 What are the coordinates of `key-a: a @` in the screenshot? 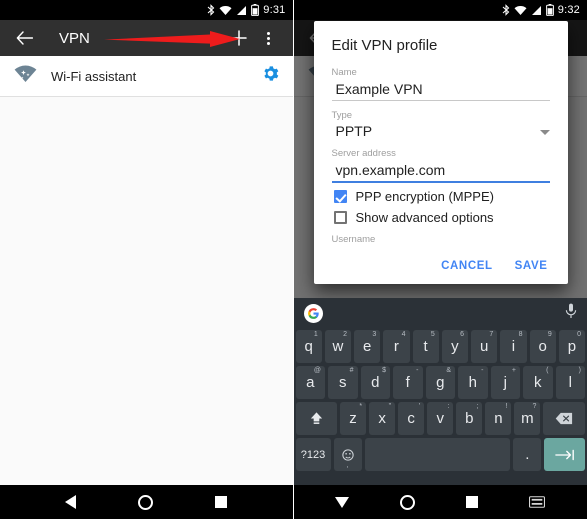 It's located at (310, 382).